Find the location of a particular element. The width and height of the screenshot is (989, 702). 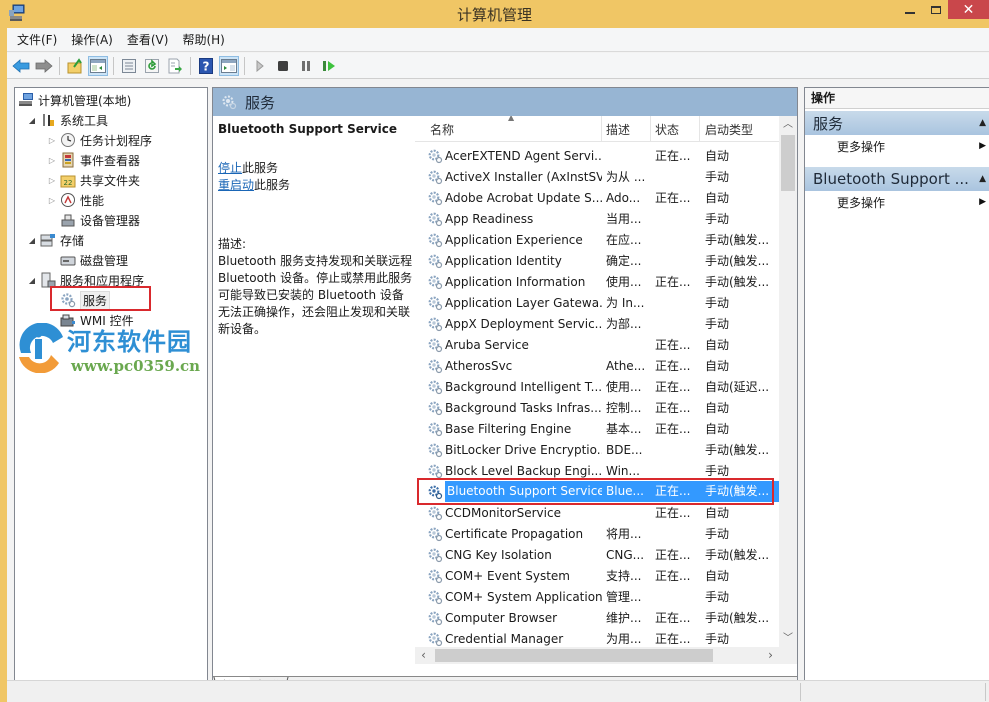

scroll-right-icon: › is located at coordinates (770, 655).